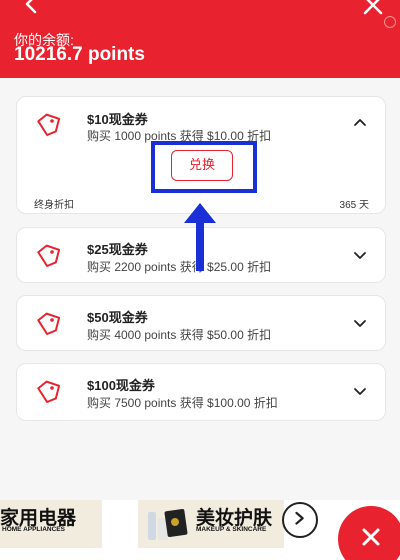 The image size is (400, 560). What do you see at coordinates (201, 392) in the screenshot?
I see `coupon-card-100: $100现金券 购买 7500 points 获得 $100.00 折扣` at bounding box center [201, 392].